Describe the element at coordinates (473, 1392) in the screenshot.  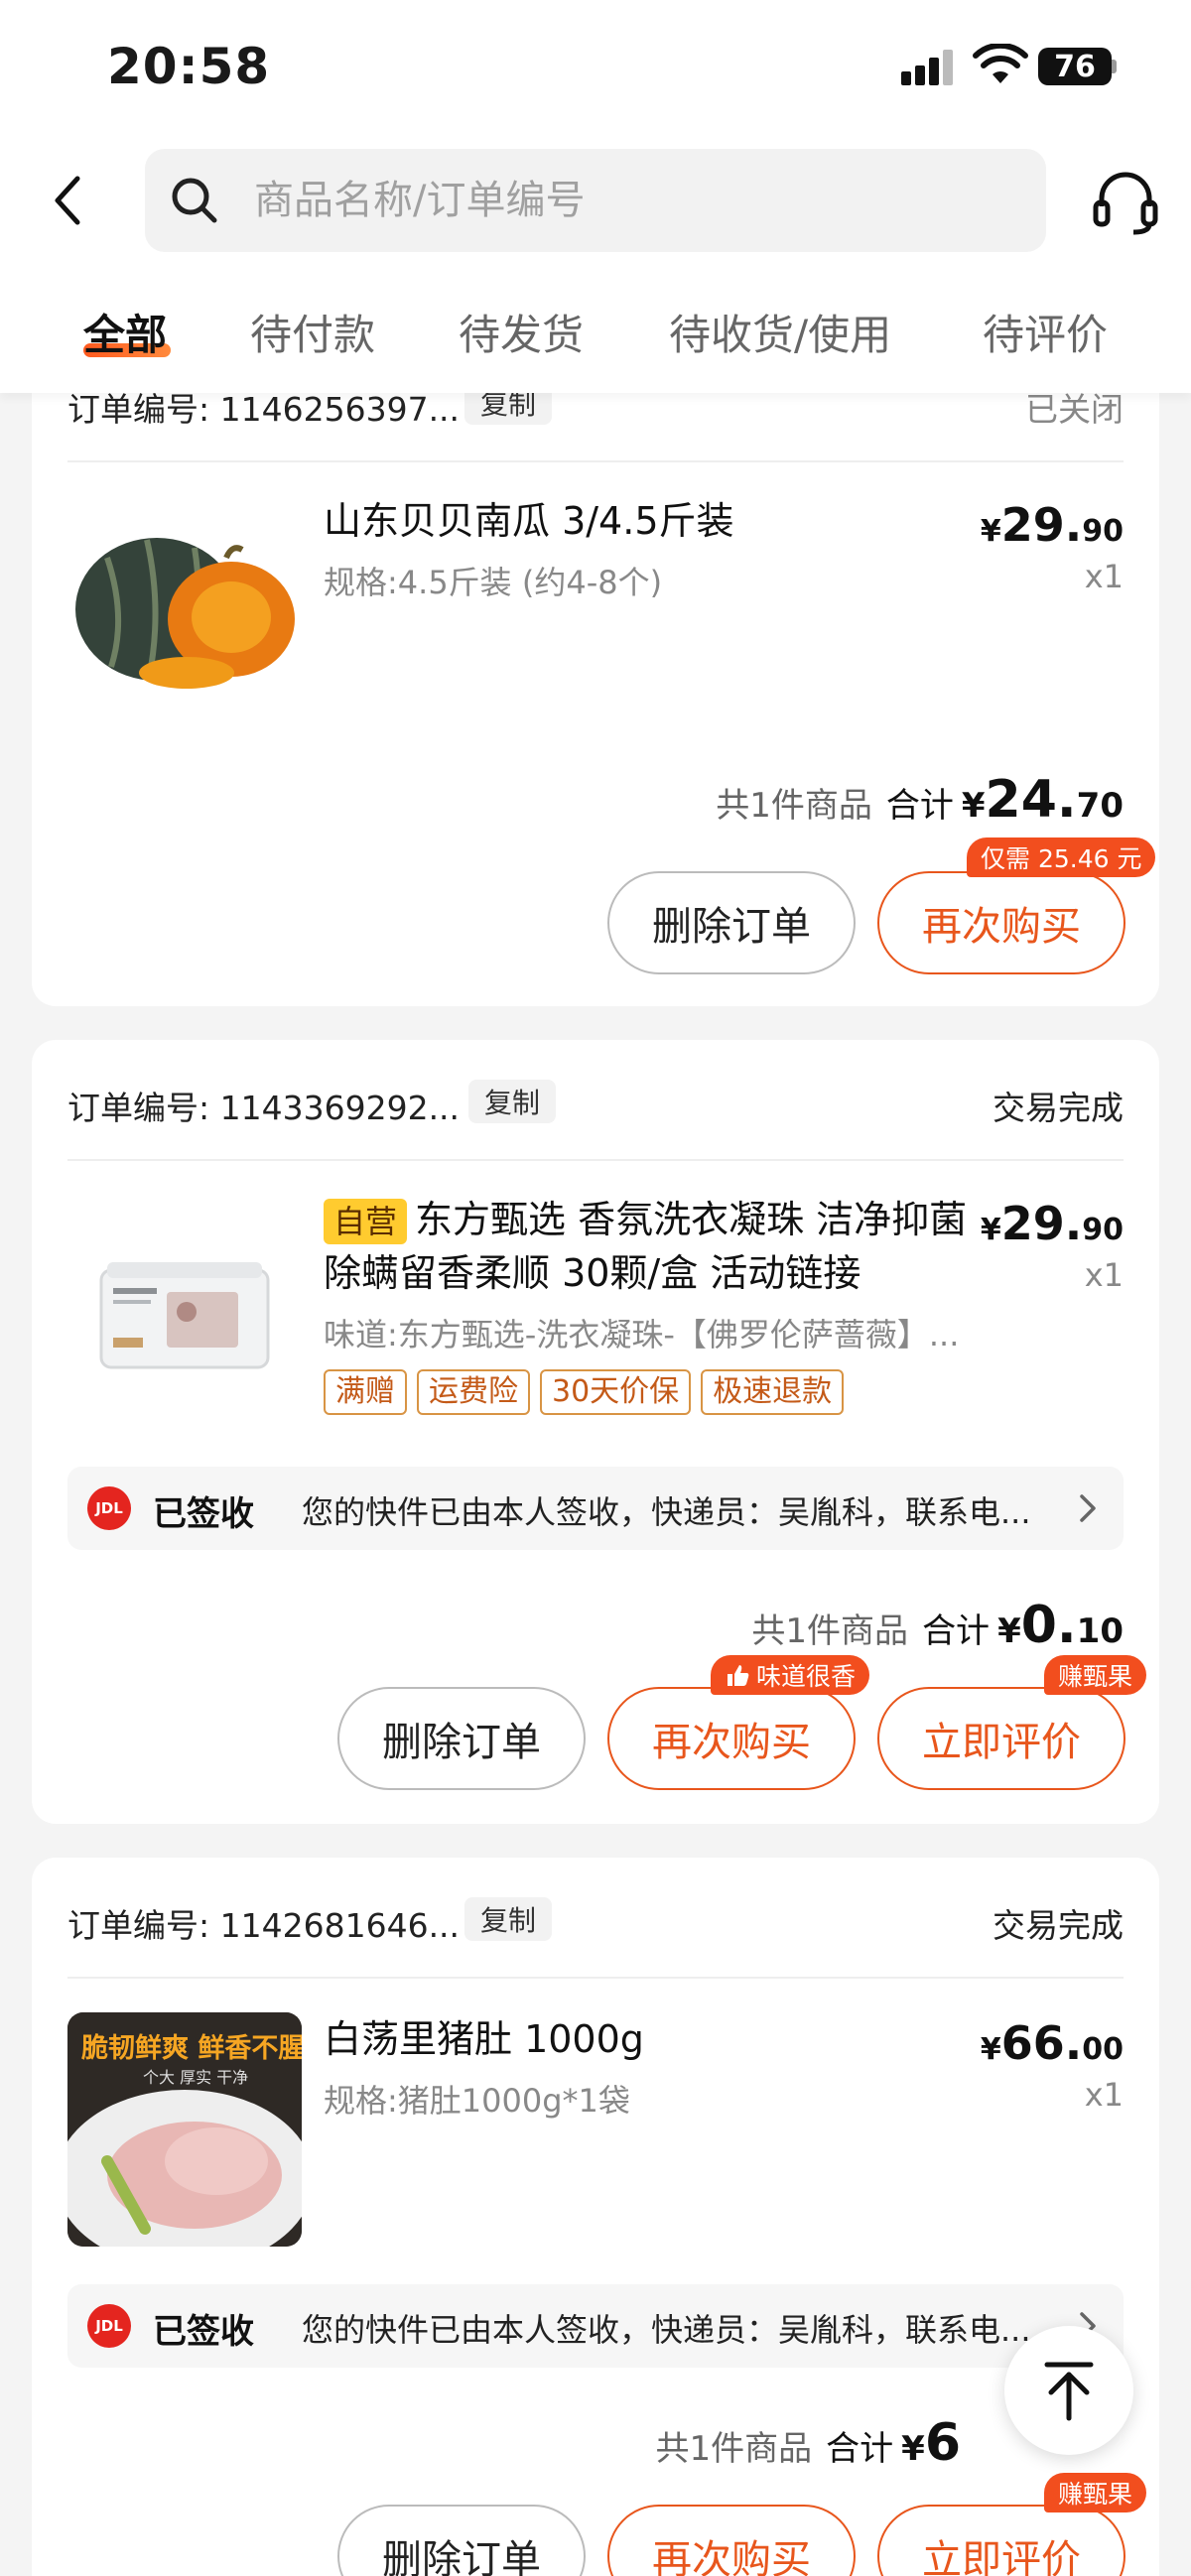
I see `tag-shipping-insurance: 运费险` at that location.